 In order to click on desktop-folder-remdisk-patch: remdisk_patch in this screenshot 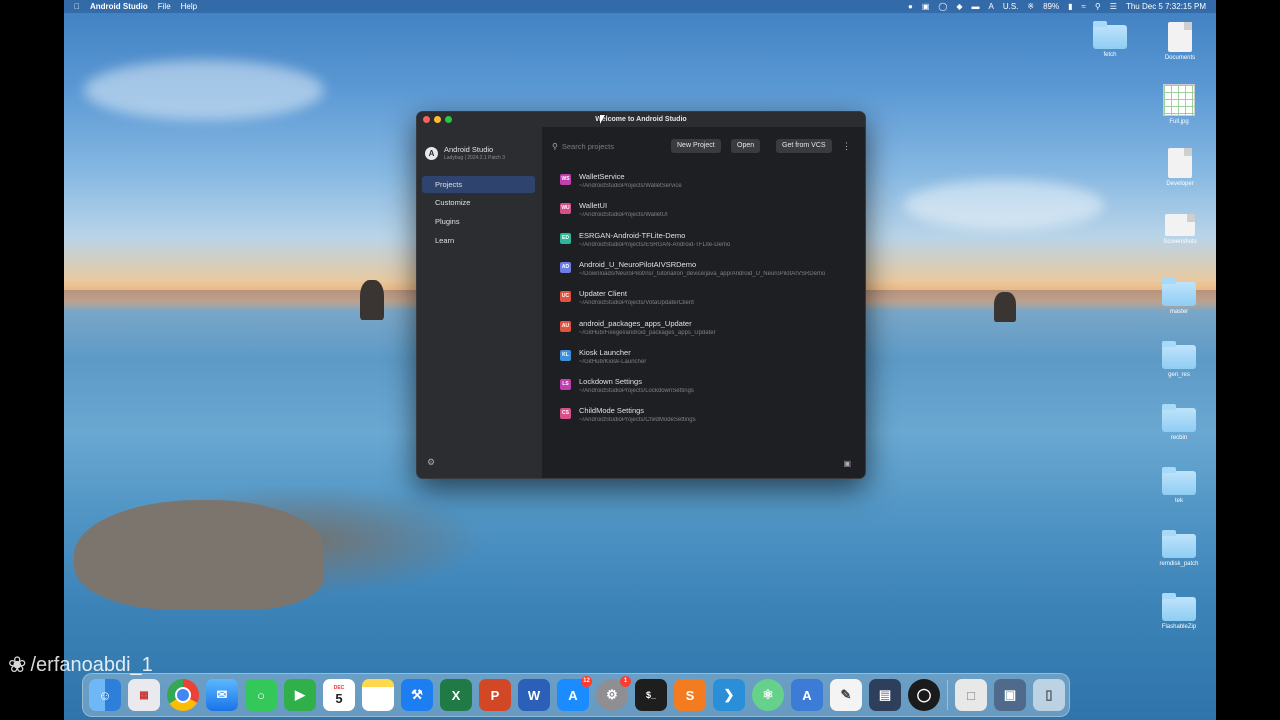, I will do `click(1179, 548)`.